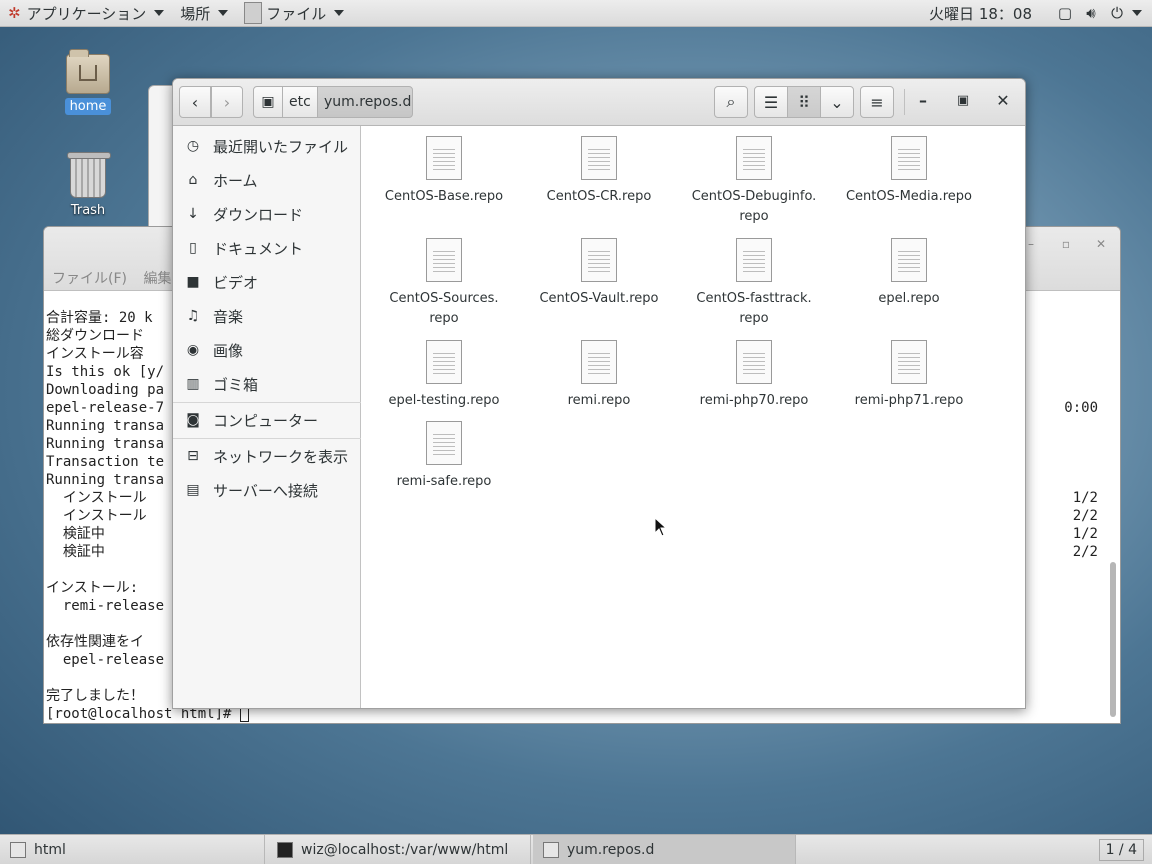 This screenshot has height=864, width=1152. I want to click on path-segment-current: yum.repos.d, so click(365, 102).